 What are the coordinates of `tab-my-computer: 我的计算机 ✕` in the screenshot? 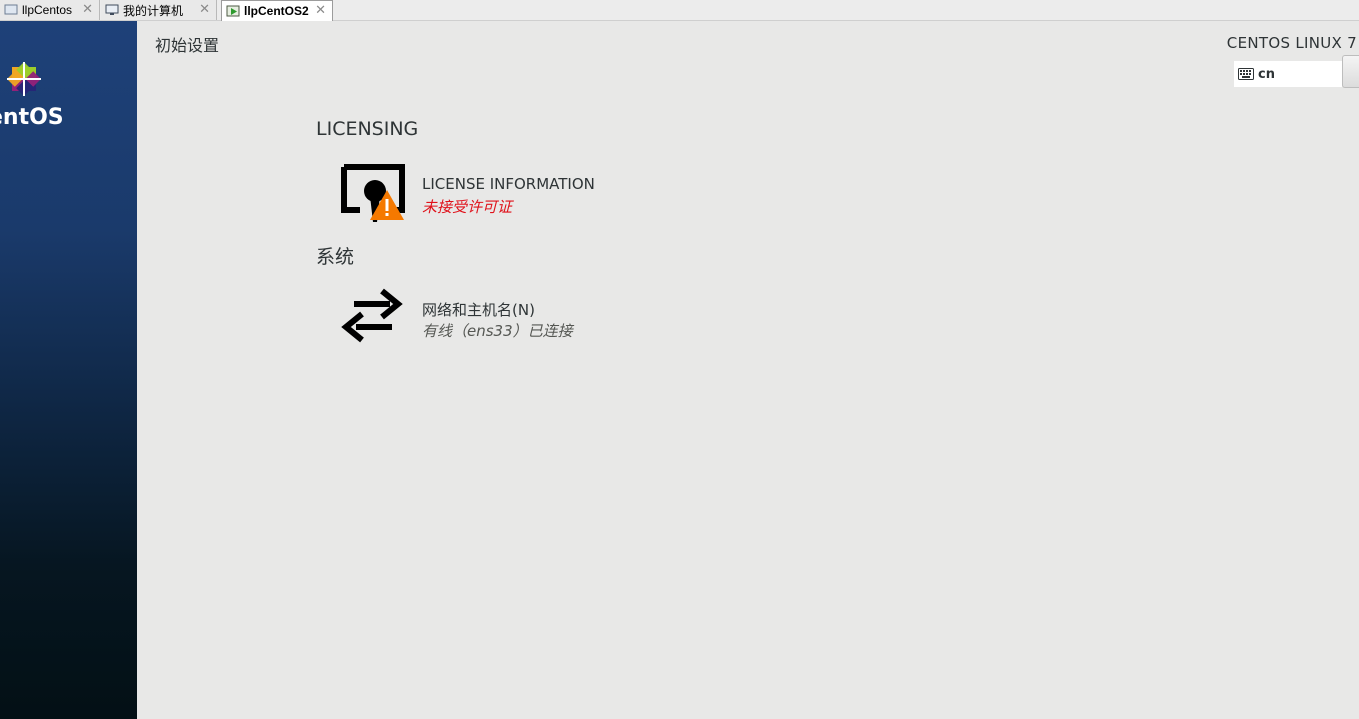 It's located at (159, 10).